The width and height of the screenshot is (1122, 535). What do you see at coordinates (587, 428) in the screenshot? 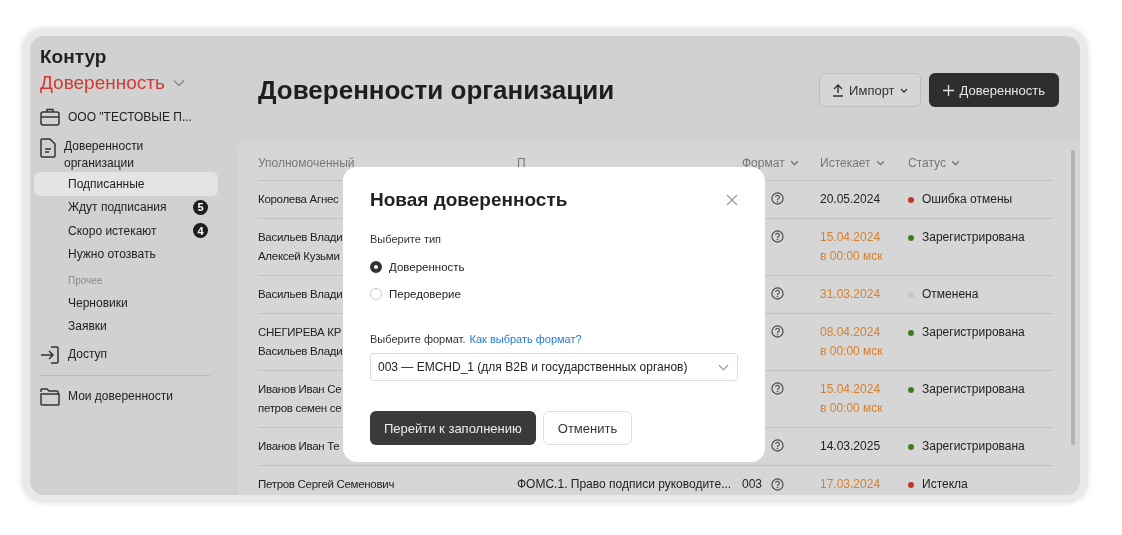
I see `cancel-button: Отменить` at bounding box center [587, 428].